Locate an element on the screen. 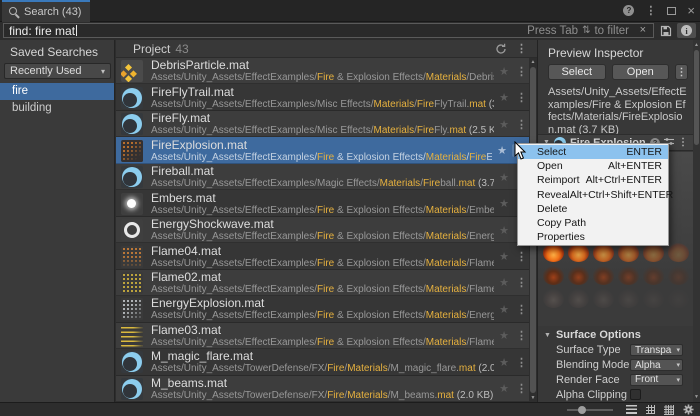 This screenshot has width=700, height=416. inspector-menu-icon: ⋮ is located at coordinates (681, 72).